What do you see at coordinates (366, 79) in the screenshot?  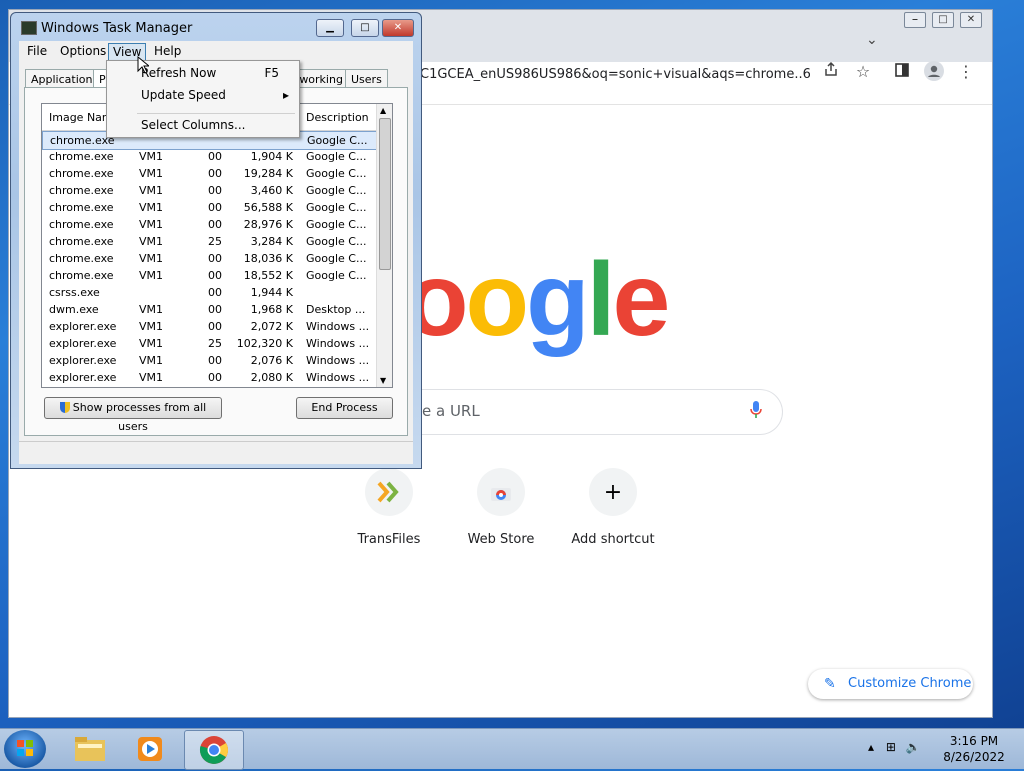 I see `tab-users: Users` at bounding box center [366, 79].